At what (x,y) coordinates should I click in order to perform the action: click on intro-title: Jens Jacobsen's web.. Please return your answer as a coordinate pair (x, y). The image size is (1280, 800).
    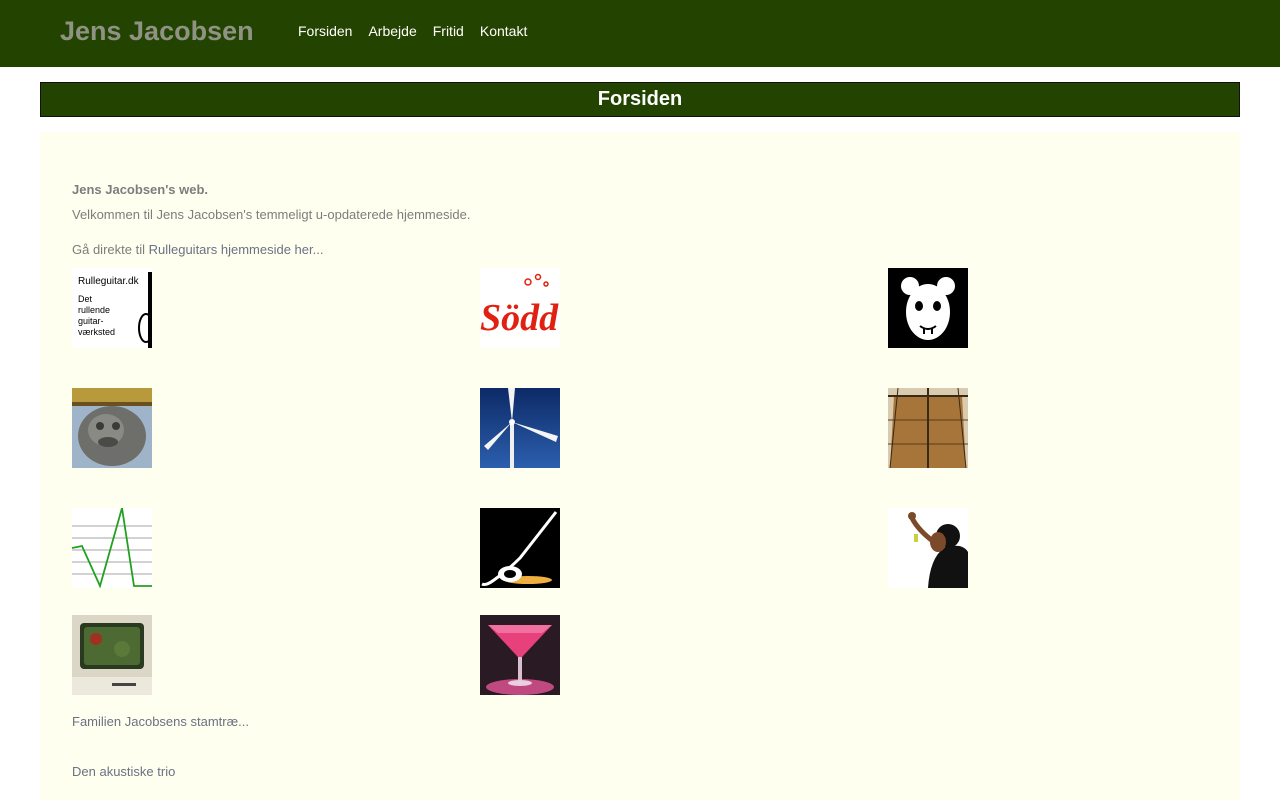
    Looking at the image, I should click on (140, 189).